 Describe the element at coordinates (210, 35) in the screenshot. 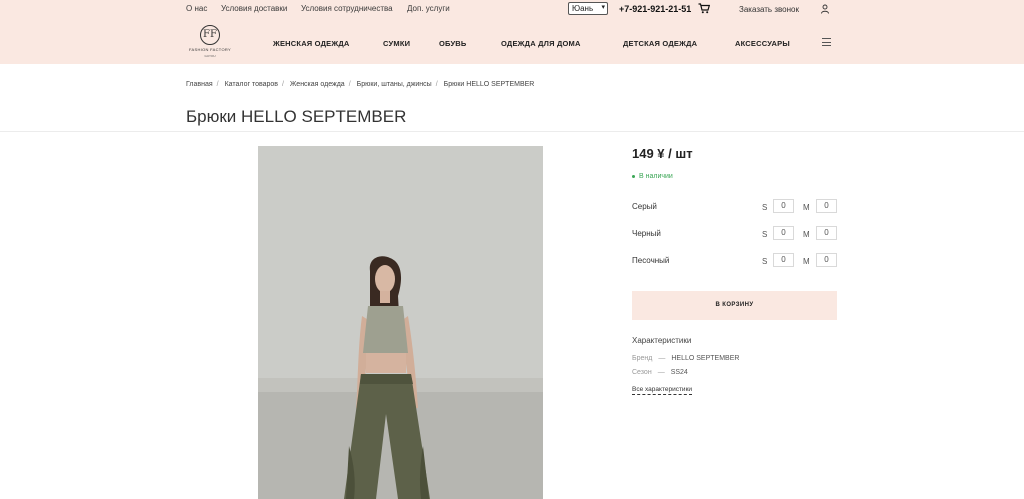

I see `logo-mark: FF` at that location.